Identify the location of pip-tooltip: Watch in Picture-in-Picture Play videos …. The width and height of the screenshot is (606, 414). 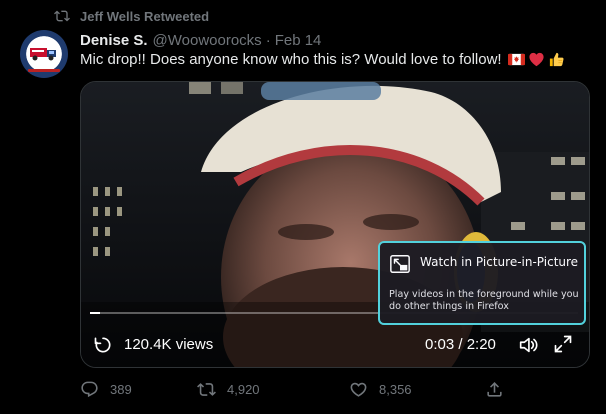
(482, 283).